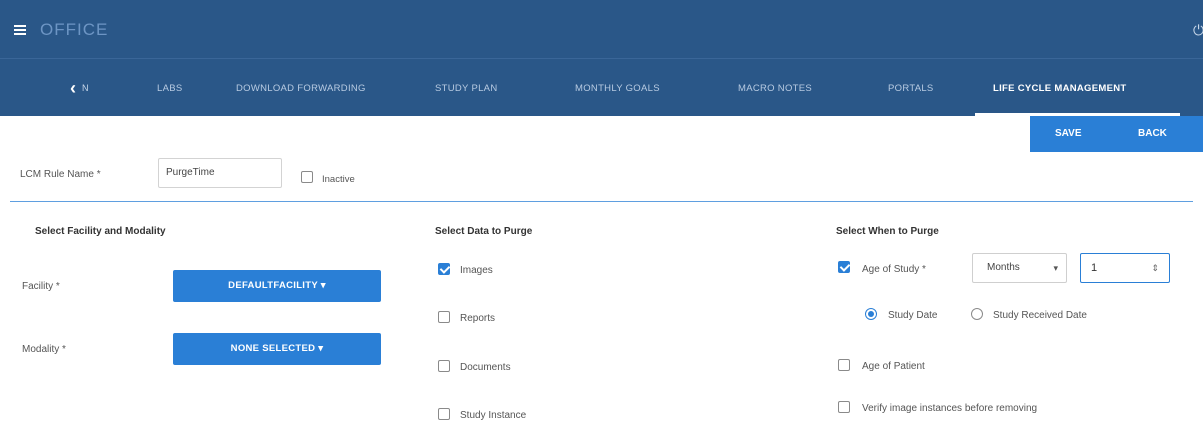 The width and height of the screenshot is (1203, 426). Describe the element at coordinates (913, 315) in the screenshot. I see `study-date-label: Study Date` at that location.